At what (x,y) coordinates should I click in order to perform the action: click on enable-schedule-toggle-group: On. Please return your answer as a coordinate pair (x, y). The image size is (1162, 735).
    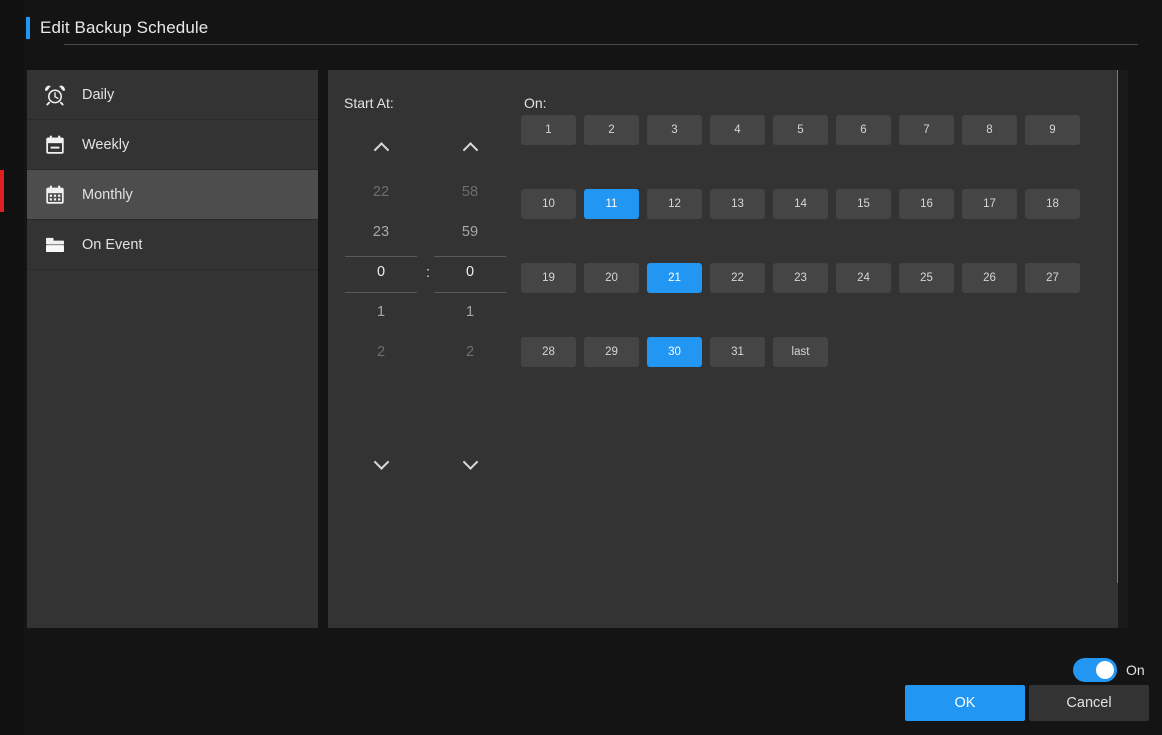
    Looking at the image, I should click on (1109, 670).